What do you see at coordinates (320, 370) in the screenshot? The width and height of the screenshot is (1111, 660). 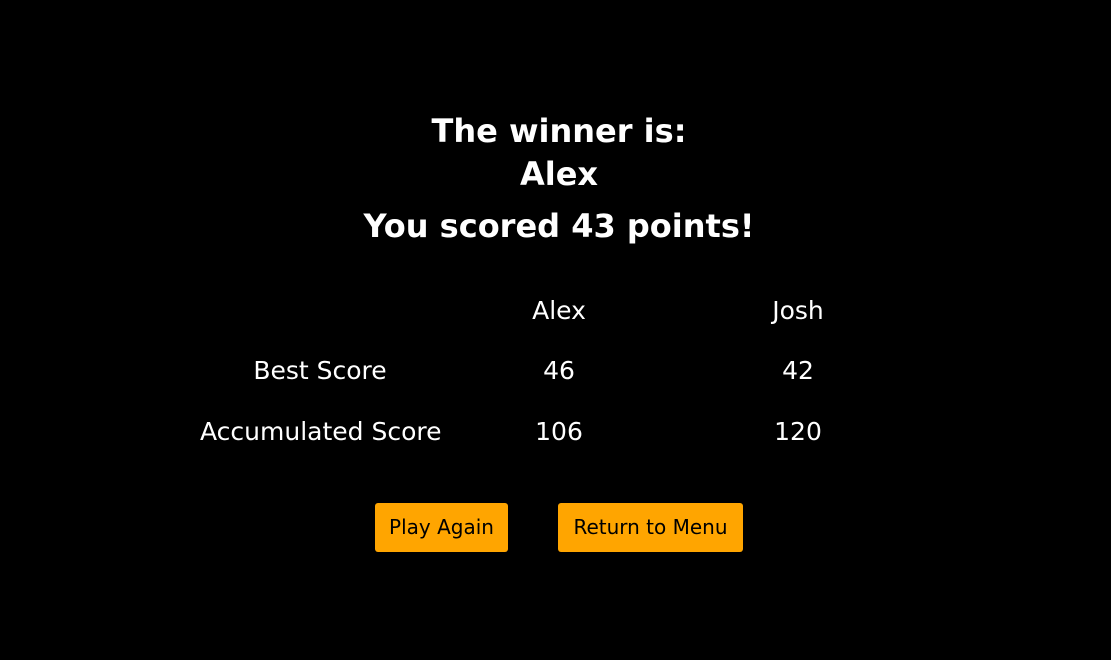 I see `best-score-label: Best Score` at bounding box center [320, 370].